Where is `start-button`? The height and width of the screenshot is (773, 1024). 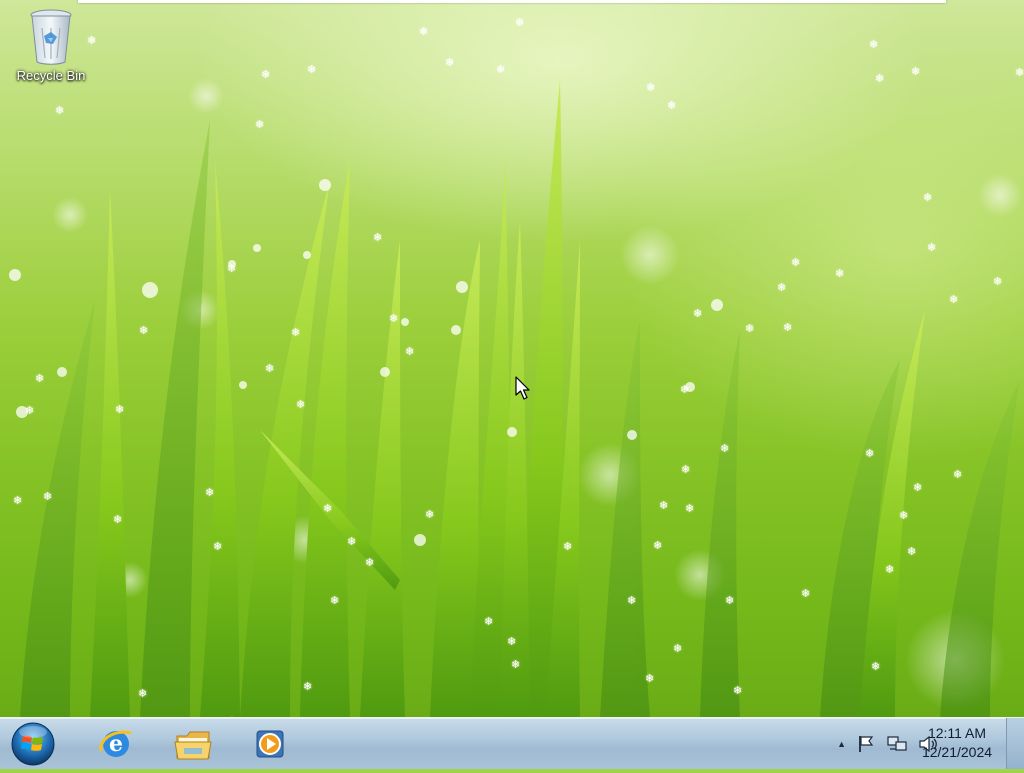
start-button is located at coordinates (33, 744).